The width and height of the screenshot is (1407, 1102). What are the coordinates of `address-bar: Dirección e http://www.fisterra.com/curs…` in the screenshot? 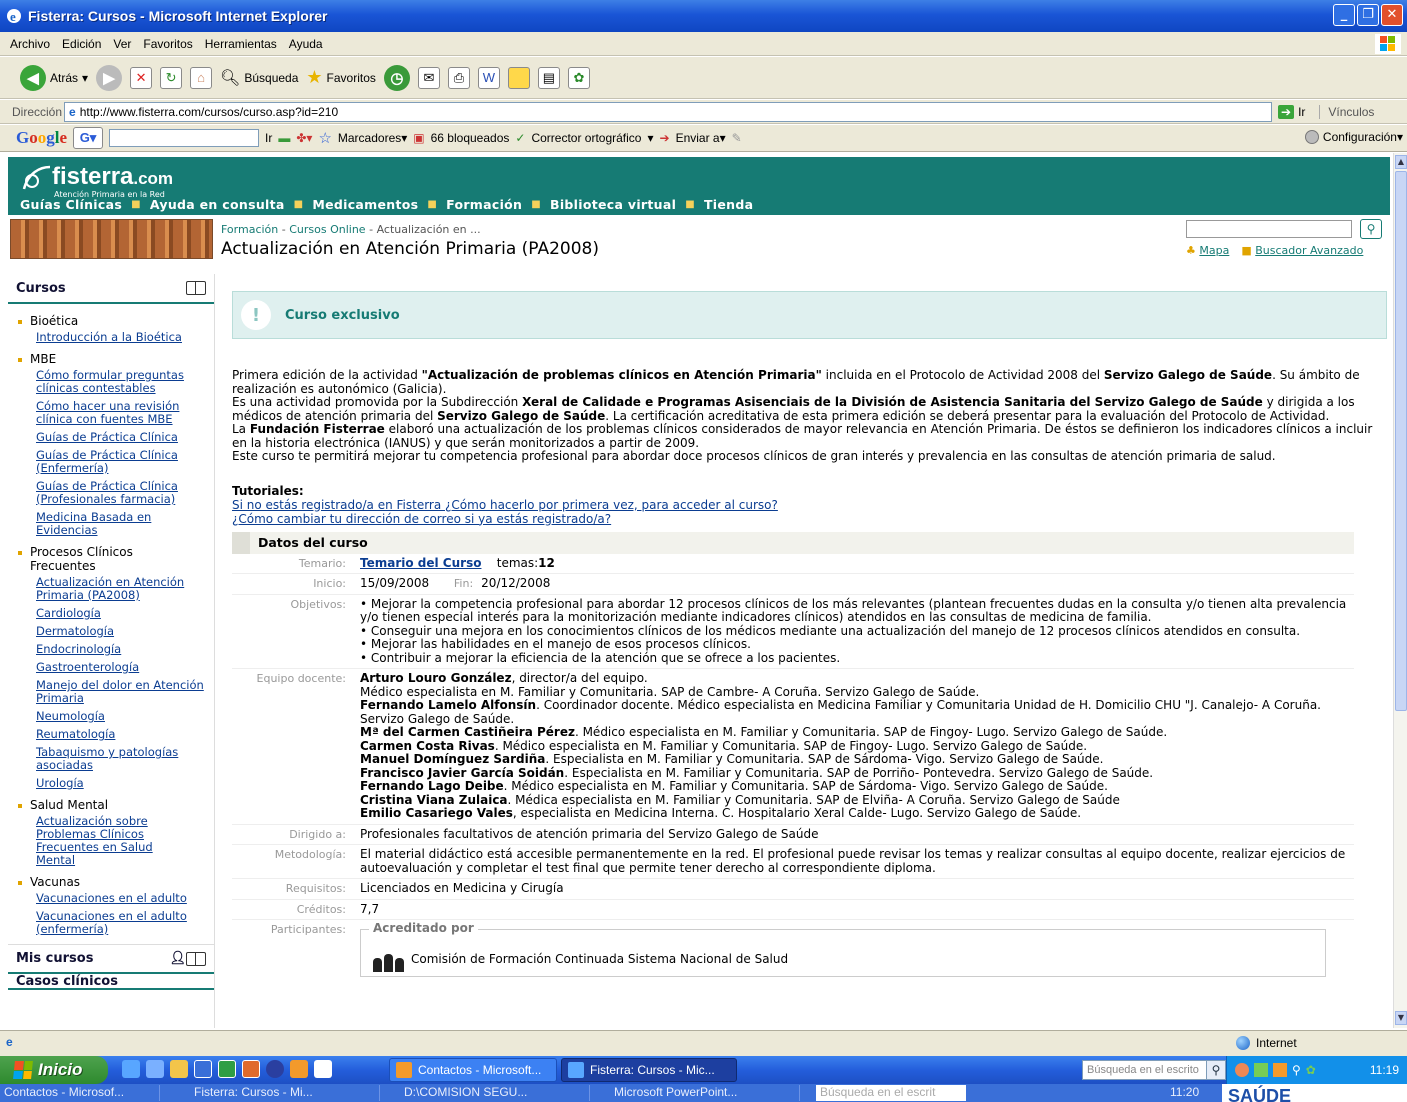 It's located at (703, 112).